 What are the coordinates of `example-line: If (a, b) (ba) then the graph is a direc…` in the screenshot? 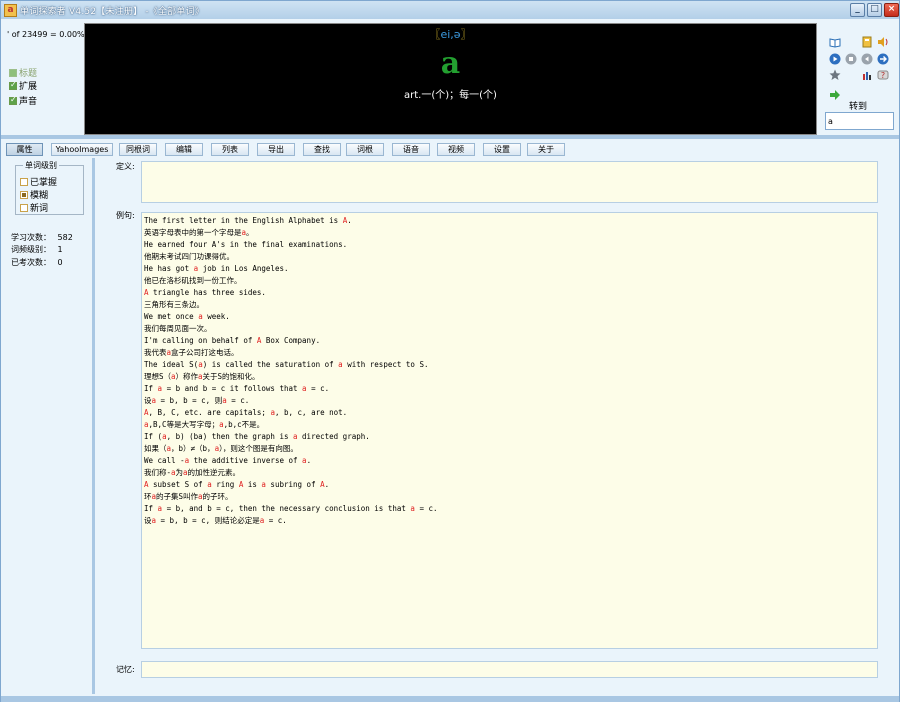 It's located at (257, 436).